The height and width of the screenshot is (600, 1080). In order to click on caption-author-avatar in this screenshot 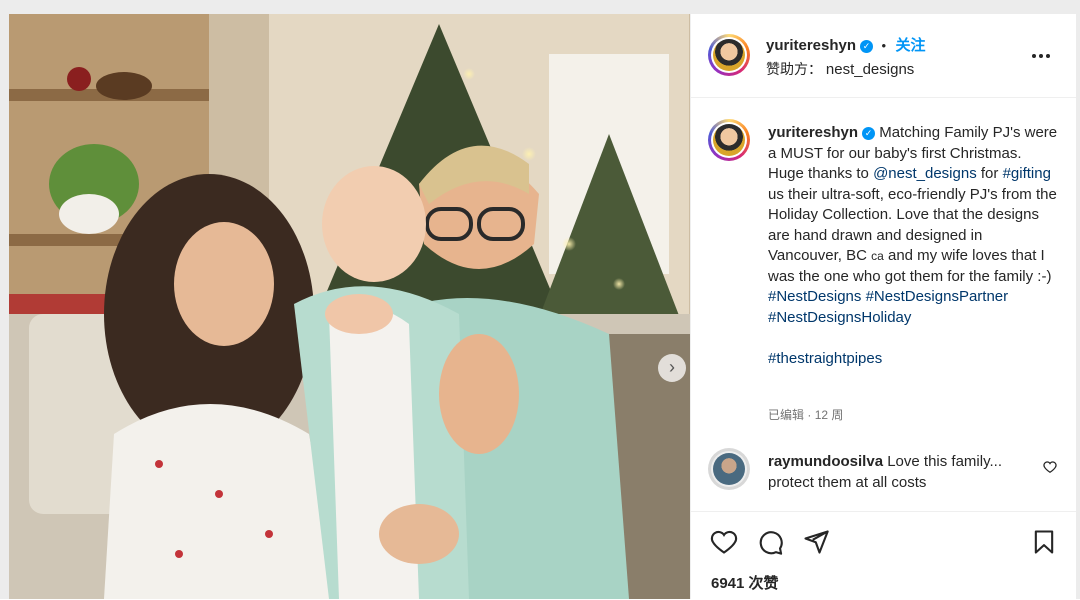, I will do `click(729, 140)`.